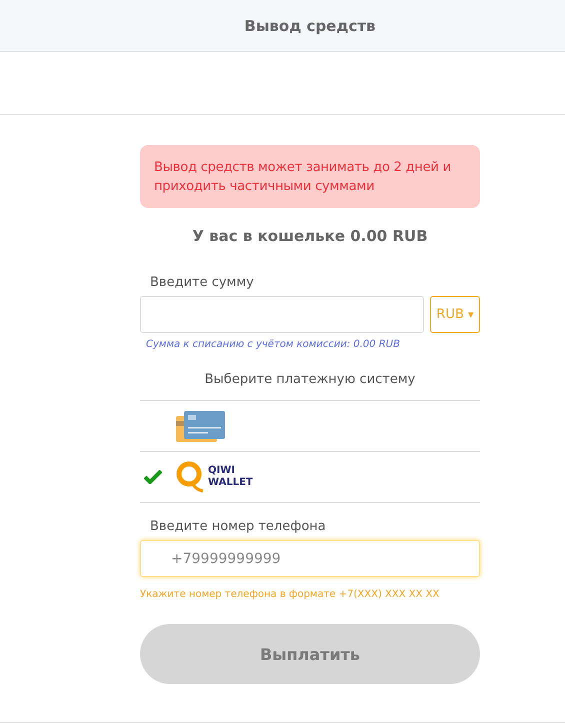 Image resolution: width=565 pixels, height=723 pixels. What do you see at coordinates (153, 477) in the screenshot?
I see `checkmark-icon` at bounding box center [153, 477].